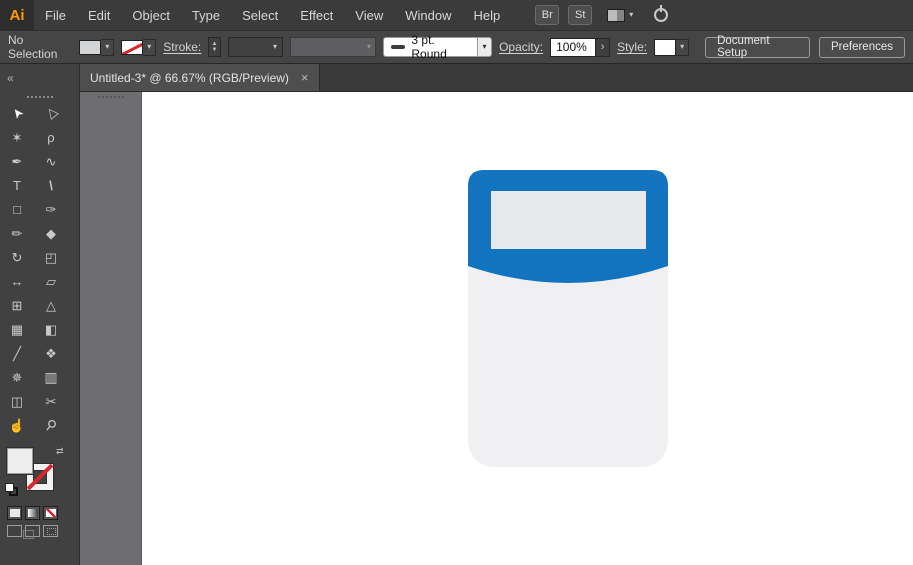  Describe the element at coordinates (31, 532) in the screenshot. I see `draw-behind-button` at that location.